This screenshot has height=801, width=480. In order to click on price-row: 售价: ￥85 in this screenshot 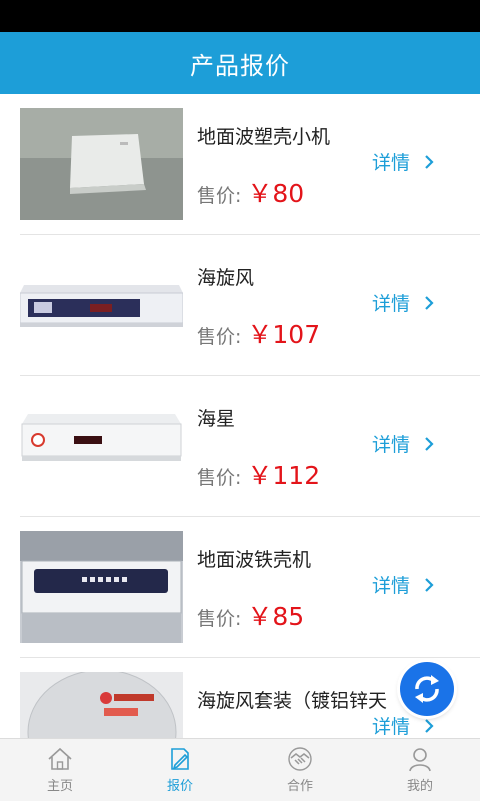, I will do `click(250, 615)`.